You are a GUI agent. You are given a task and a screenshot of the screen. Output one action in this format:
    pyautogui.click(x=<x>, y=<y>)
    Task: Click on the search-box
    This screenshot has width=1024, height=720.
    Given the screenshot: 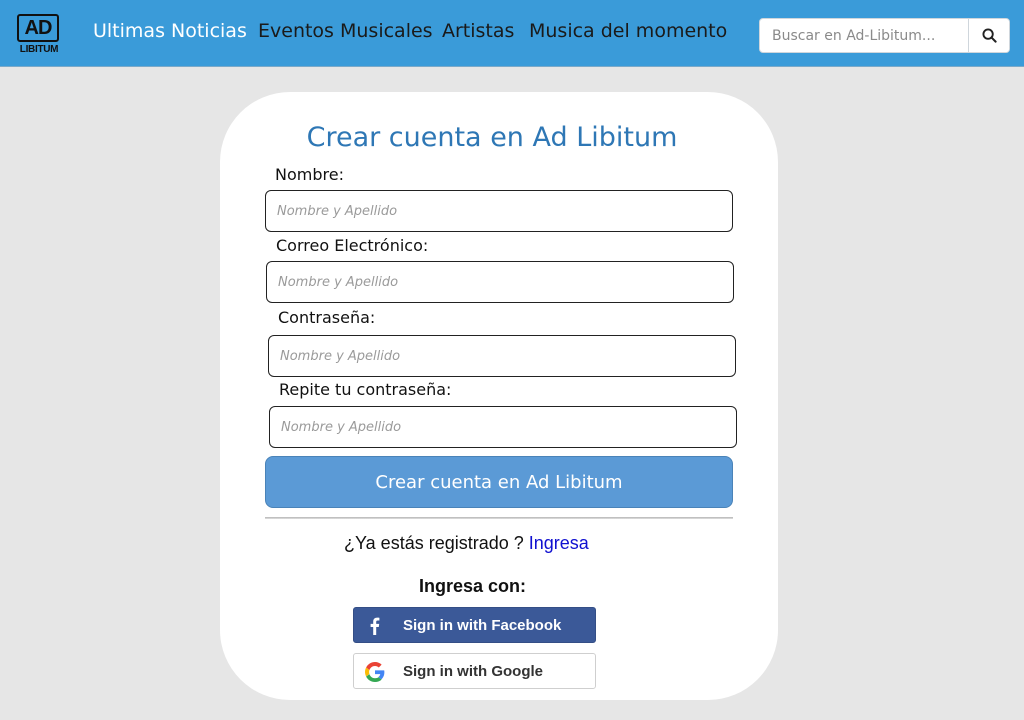 What is the action you would take?
    pyautogui.click(x=884, y=35)
    